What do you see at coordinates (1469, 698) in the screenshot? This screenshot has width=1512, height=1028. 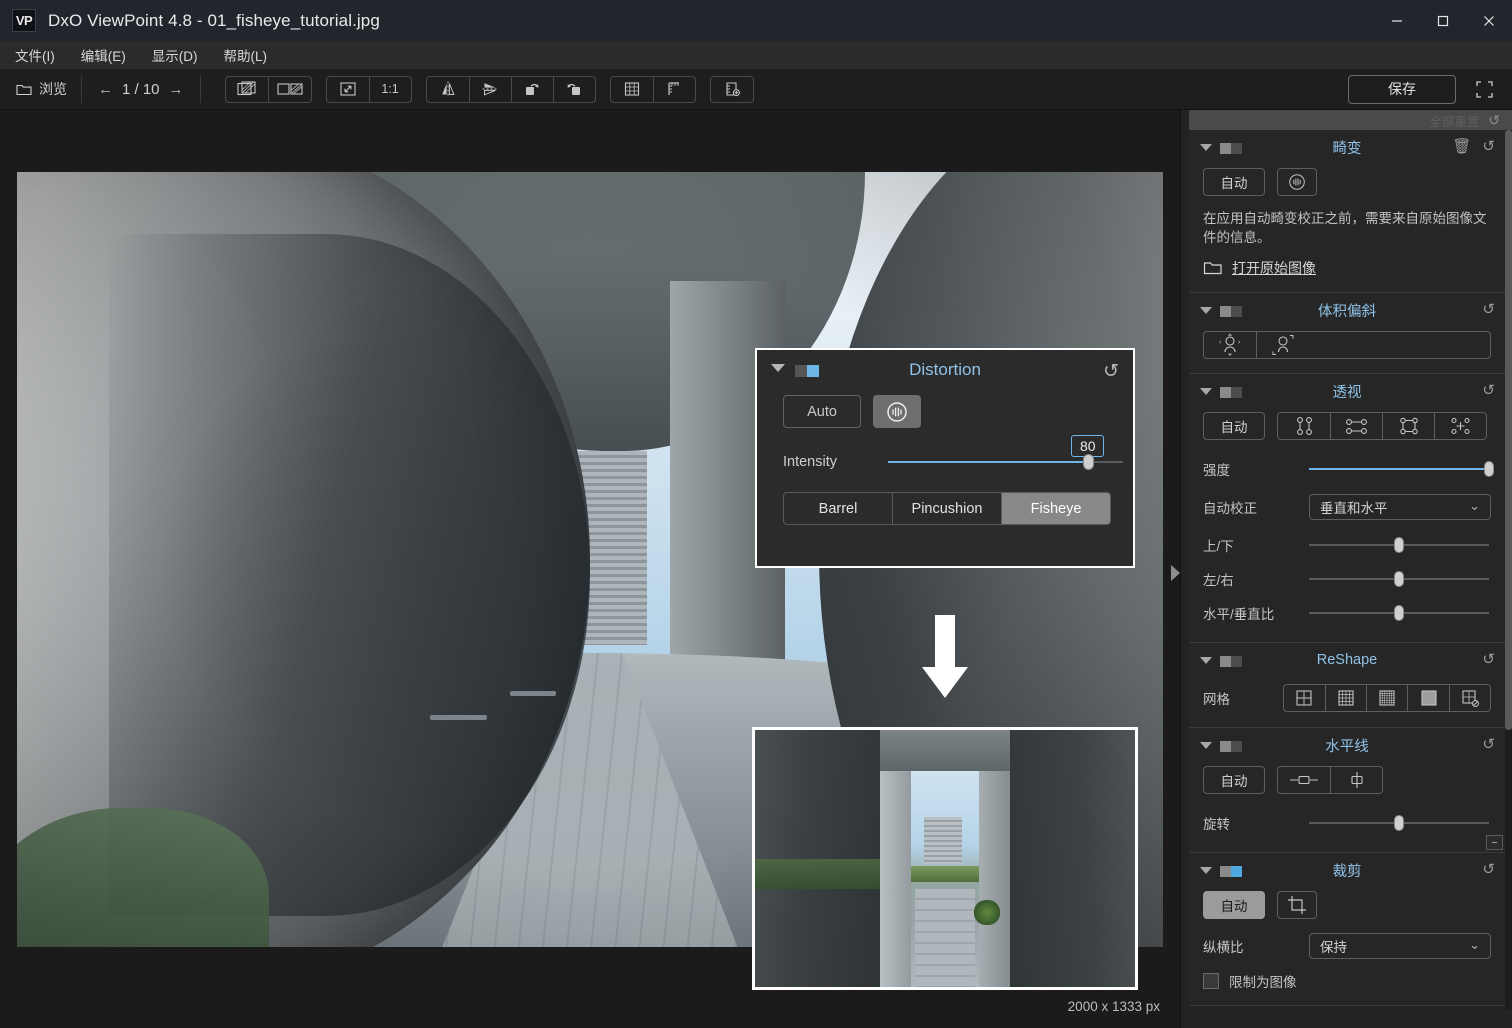 I see `grid-hide-button` at bounding box center [1469, 698].